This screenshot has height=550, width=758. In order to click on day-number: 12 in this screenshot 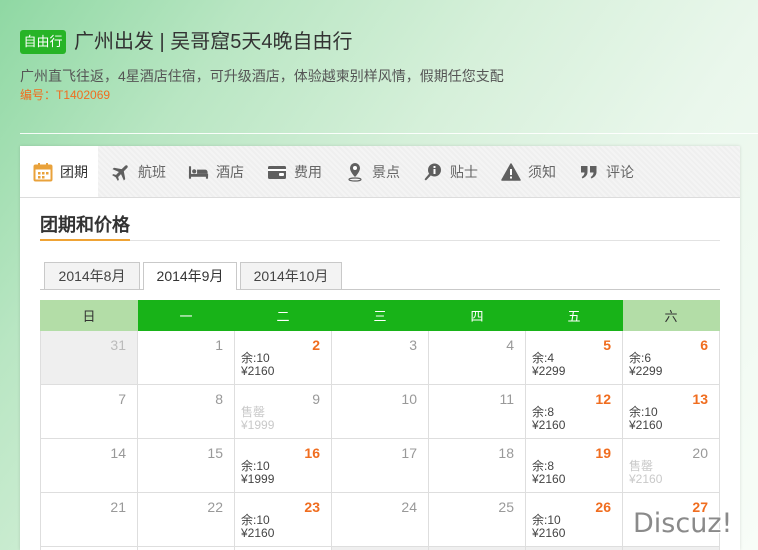, I will do `click(603, 399)`.